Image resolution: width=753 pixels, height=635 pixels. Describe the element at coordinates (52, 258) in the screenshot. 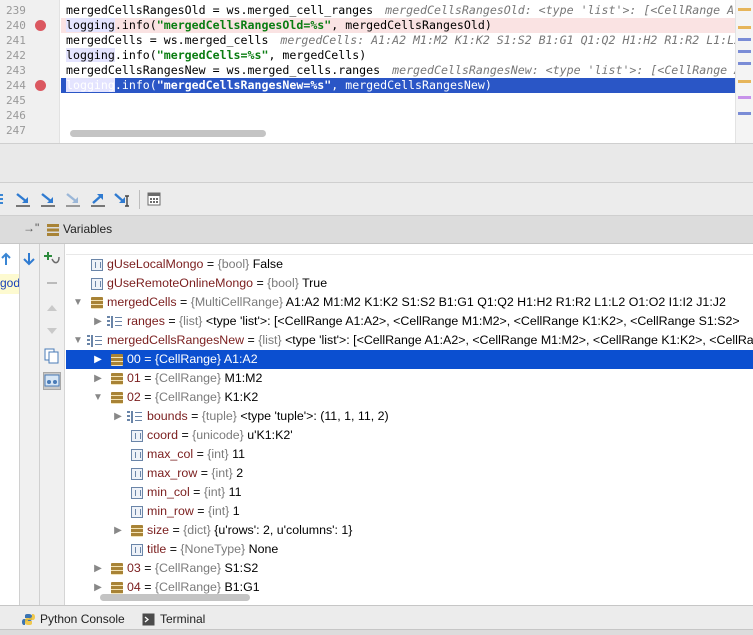

I see `new-watch-button` at that location.